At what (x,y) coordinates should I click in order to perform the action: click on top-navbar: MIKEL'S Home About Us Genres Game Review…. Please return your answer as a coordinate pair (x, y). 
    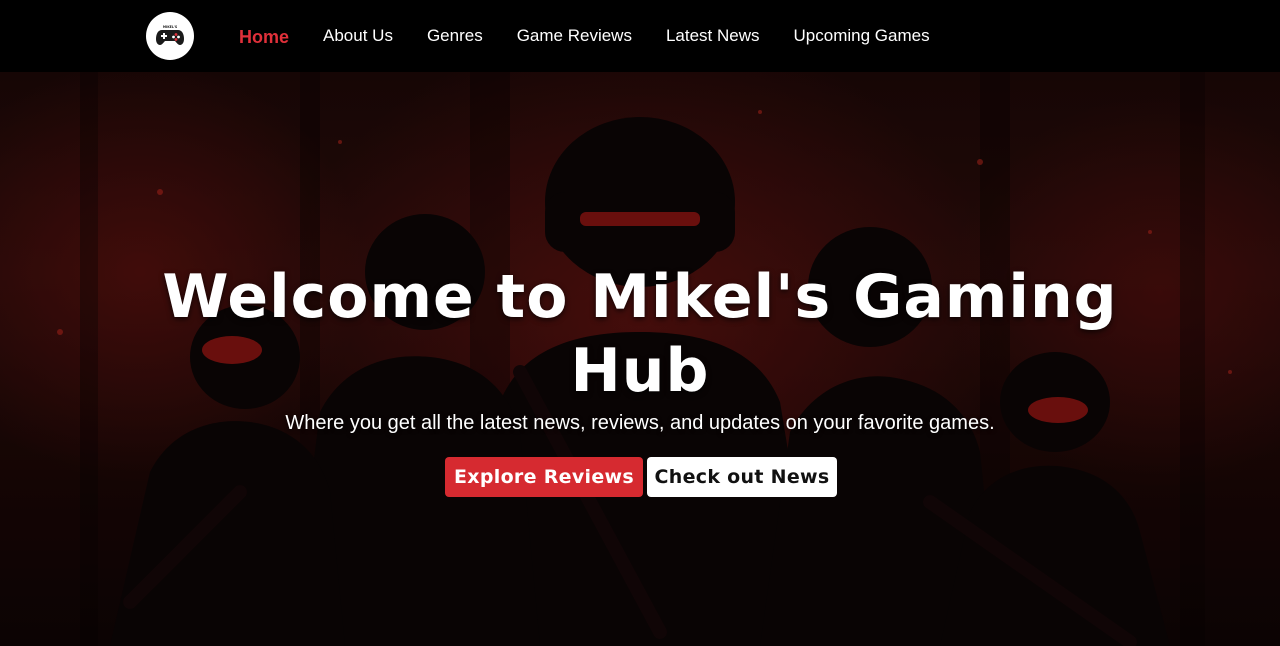
    Looking at the image, I should click on (640, 36).